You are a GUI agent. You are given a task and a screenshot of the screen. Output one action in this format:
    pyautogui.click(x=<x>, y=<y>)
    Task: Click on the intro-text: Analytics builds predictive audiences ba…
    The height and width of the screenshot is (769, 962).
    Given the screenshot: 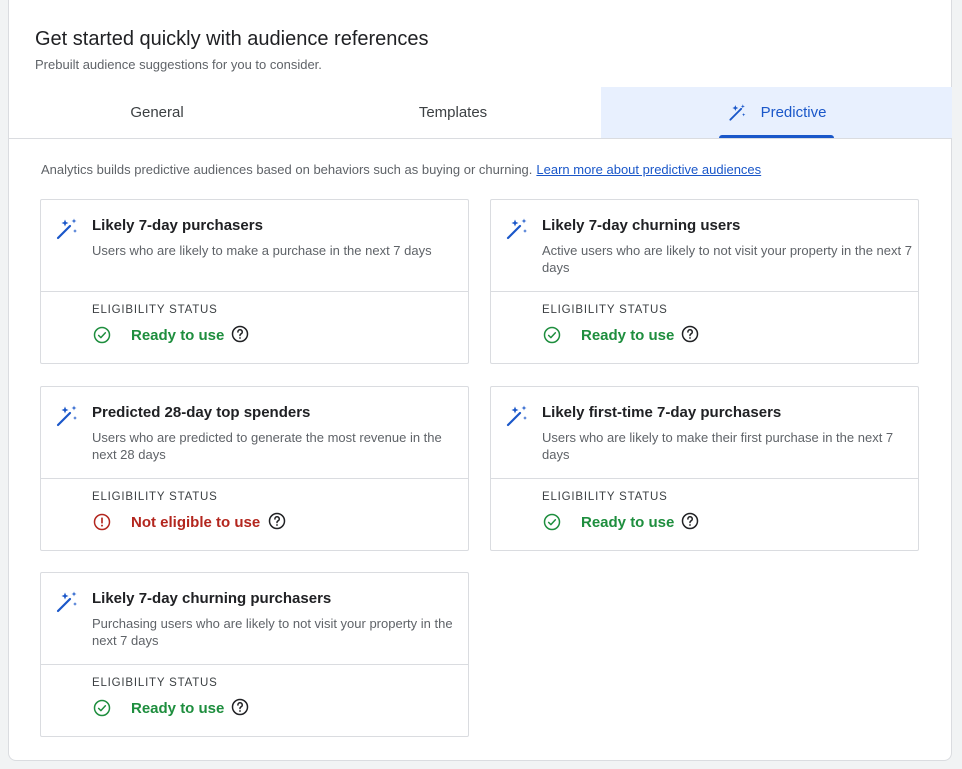 What is the action you would take?
    pyautogui.click(x=401, y=169)
    